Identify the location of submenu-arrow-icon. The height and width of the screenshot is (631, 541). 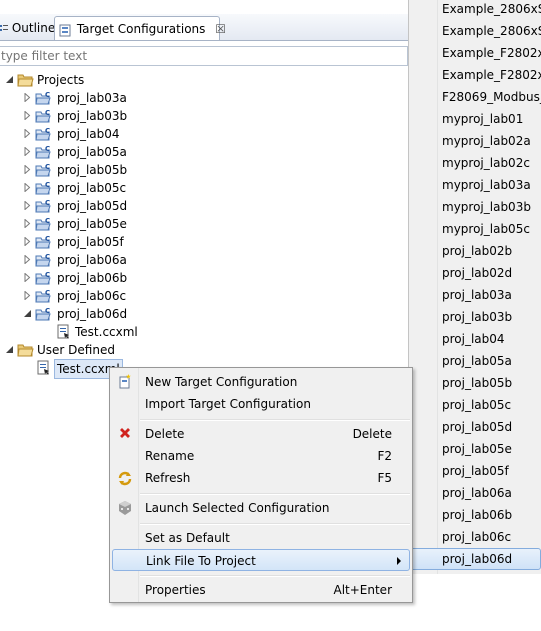
(399, 561).